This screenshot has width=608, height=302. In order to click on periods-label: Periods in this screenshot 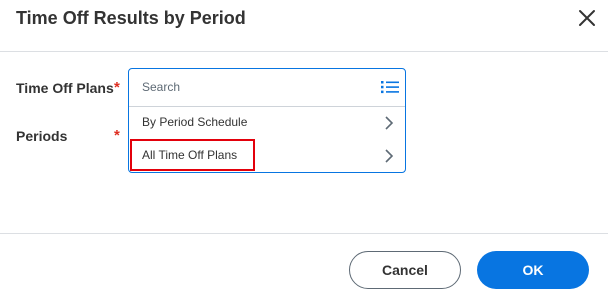, I will do `click(42, 136)`.